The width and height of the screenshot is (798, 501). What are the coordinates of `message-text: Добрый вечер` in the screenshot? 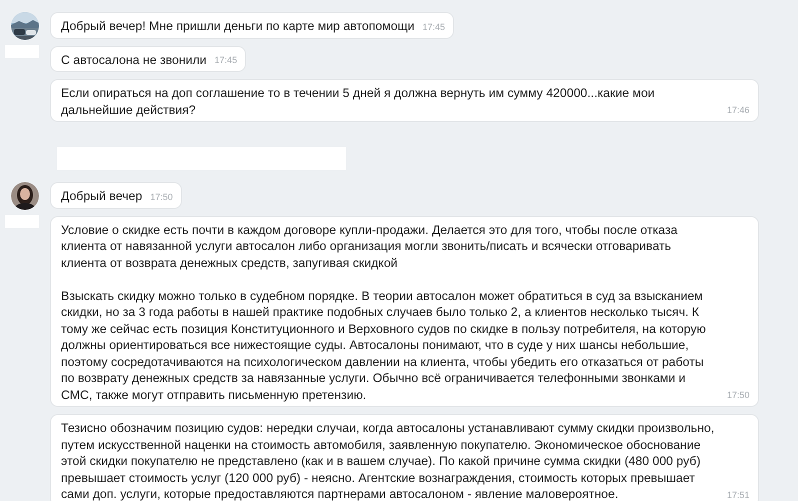 It's located at (101, 196).